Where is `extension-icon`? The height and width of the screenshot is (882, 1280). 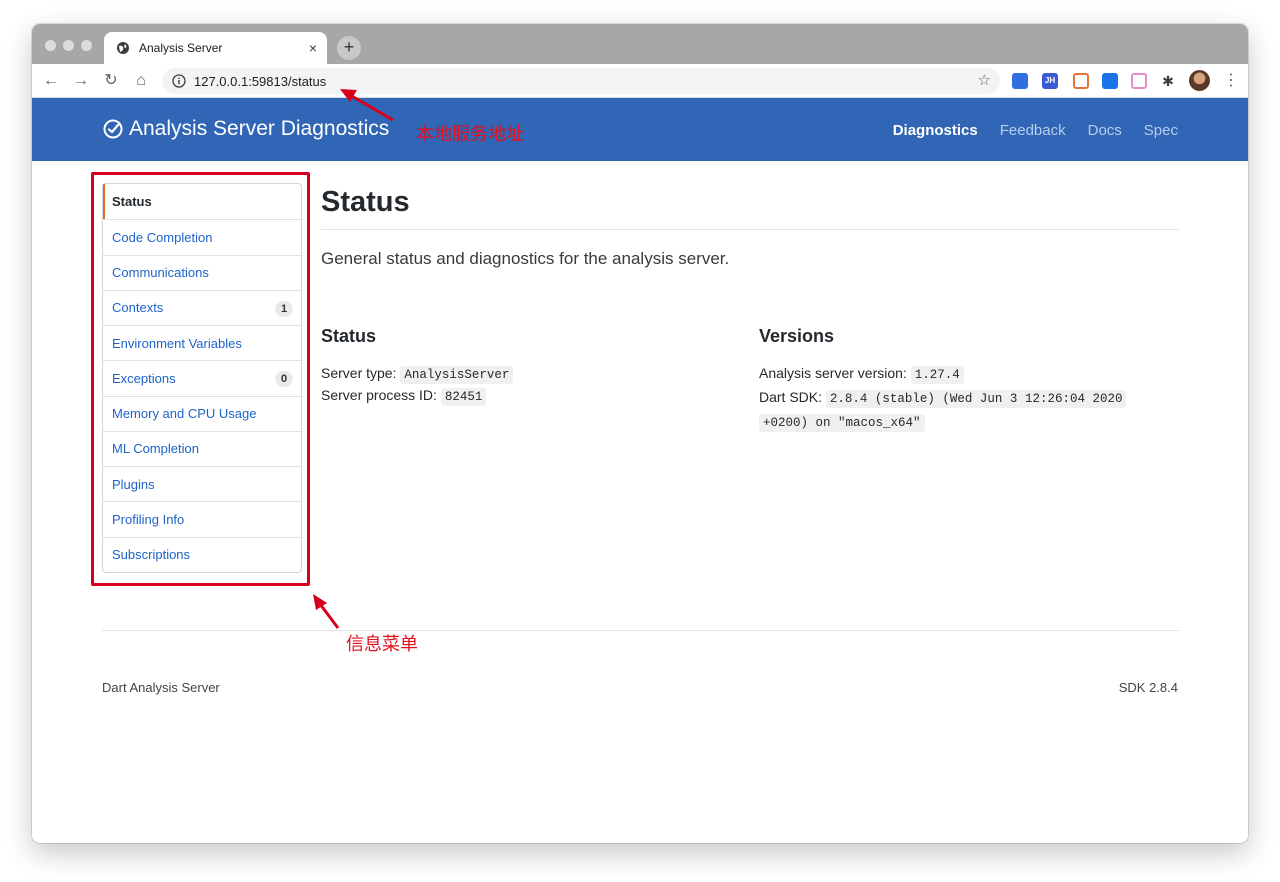 extension-icon is located at coordinates (1020, 81).